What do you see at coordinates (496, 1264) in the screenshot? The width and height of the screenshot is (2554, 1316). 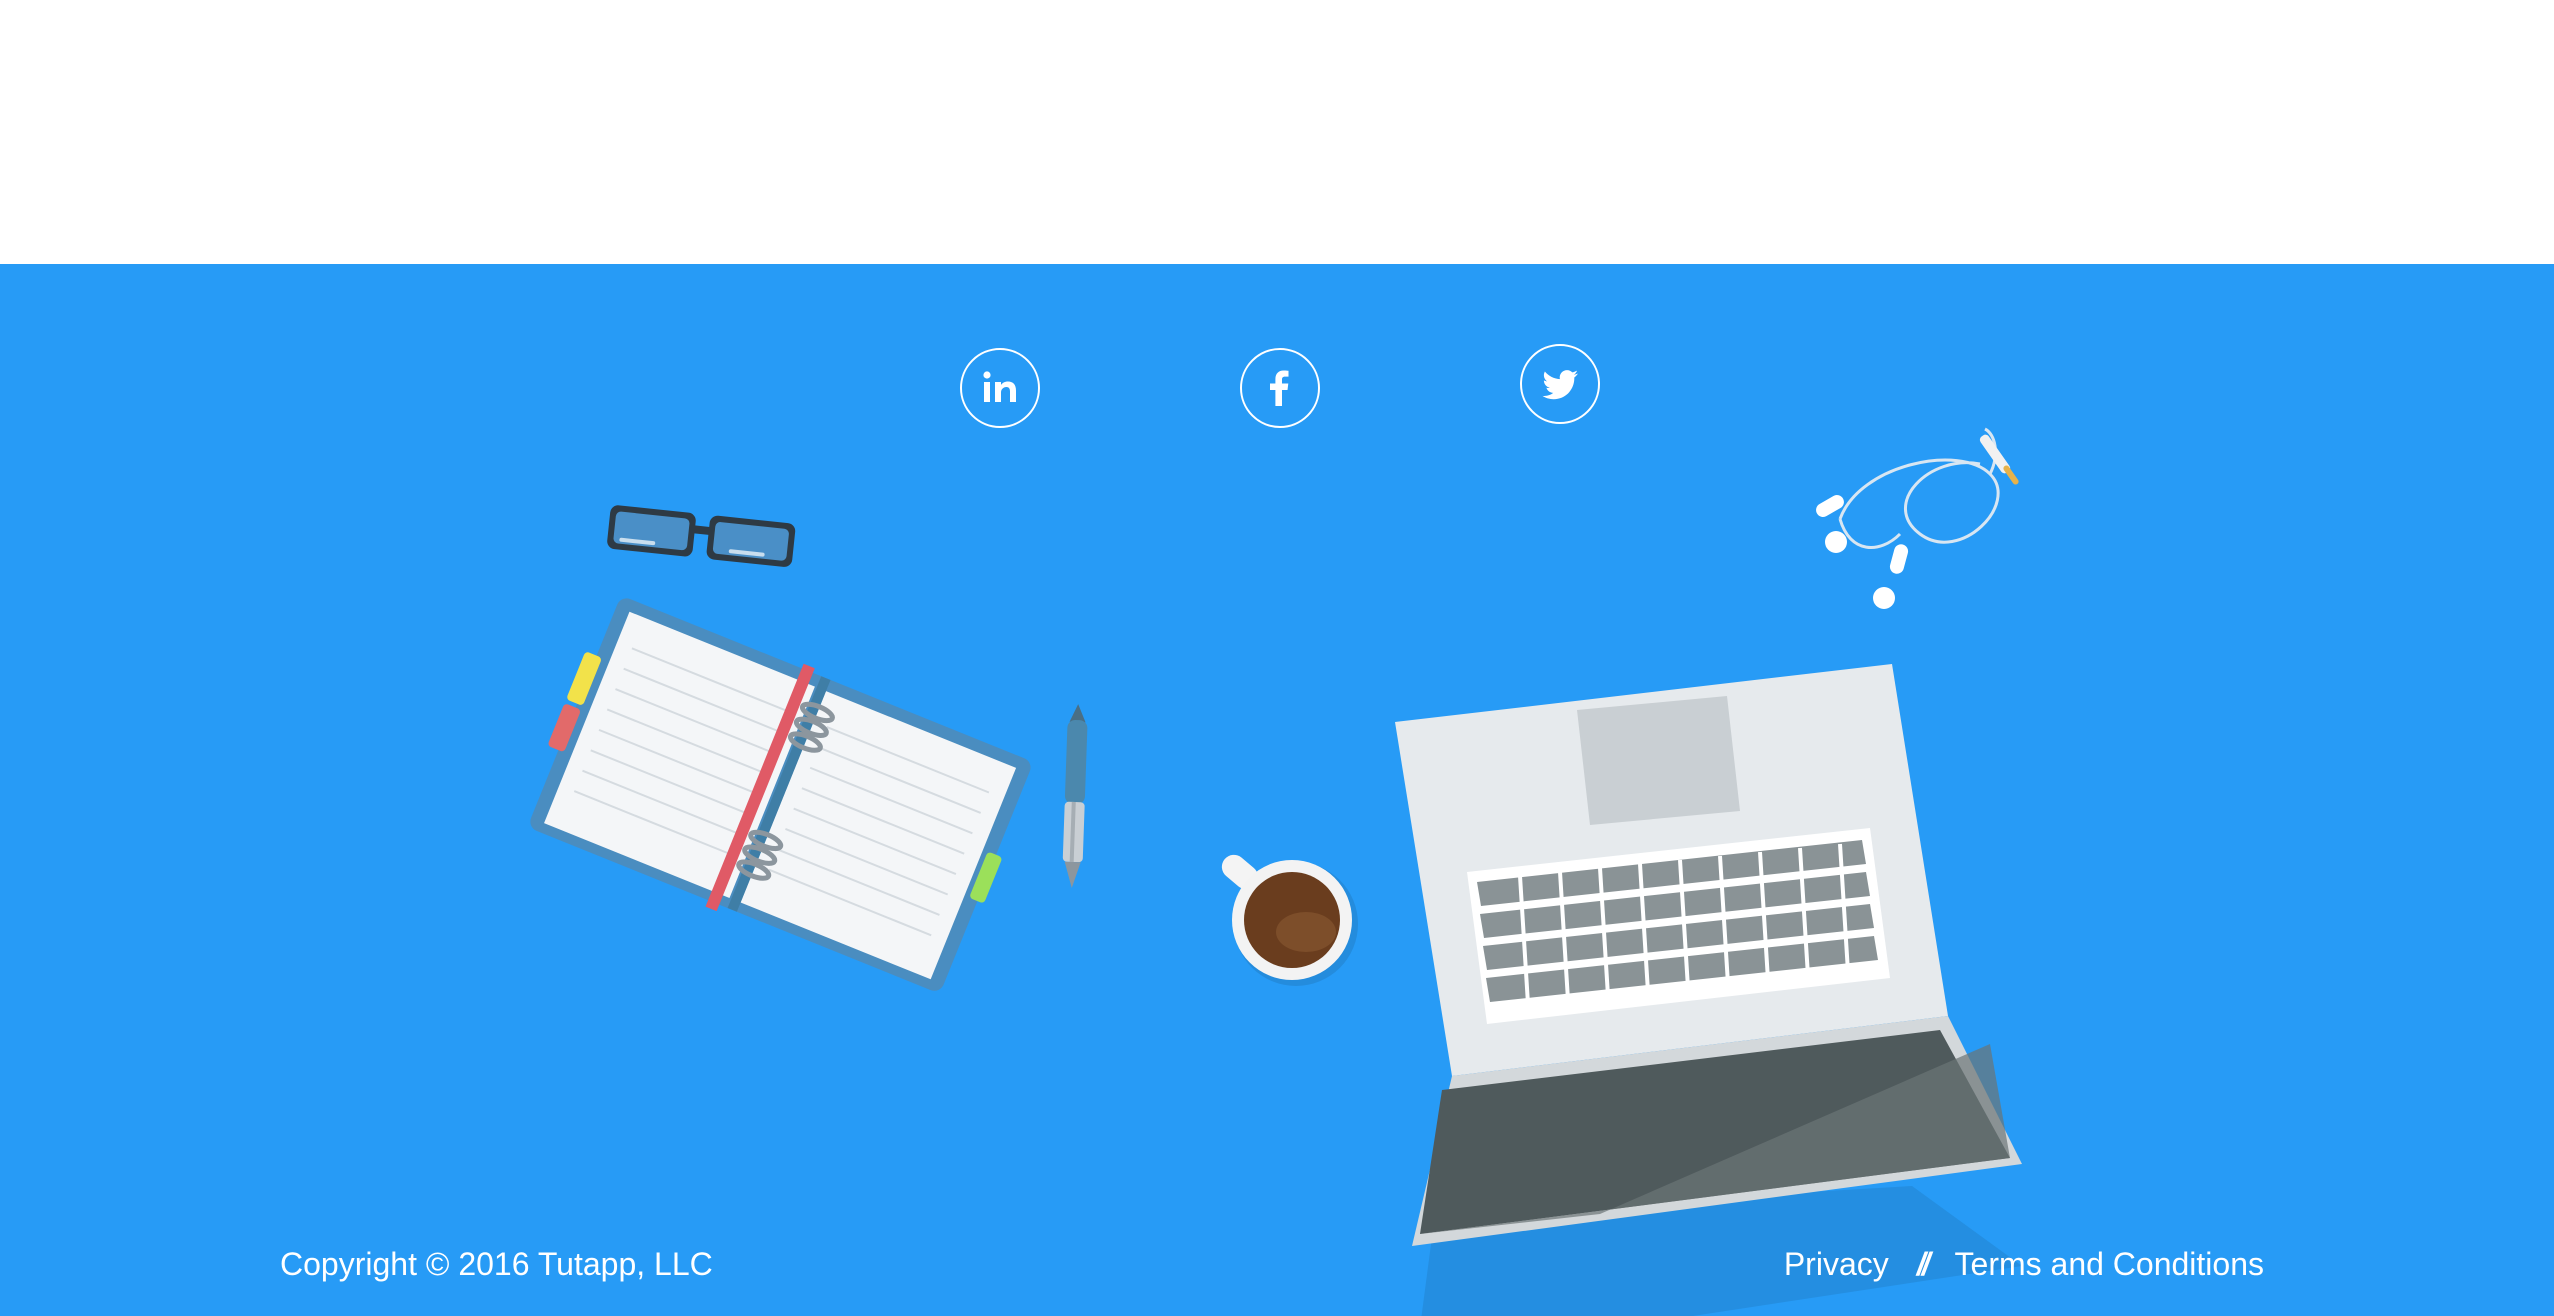 I see `copyright-text: Copyright © 2016 Tutapp, LLC` at bounding box center [496, 1264].